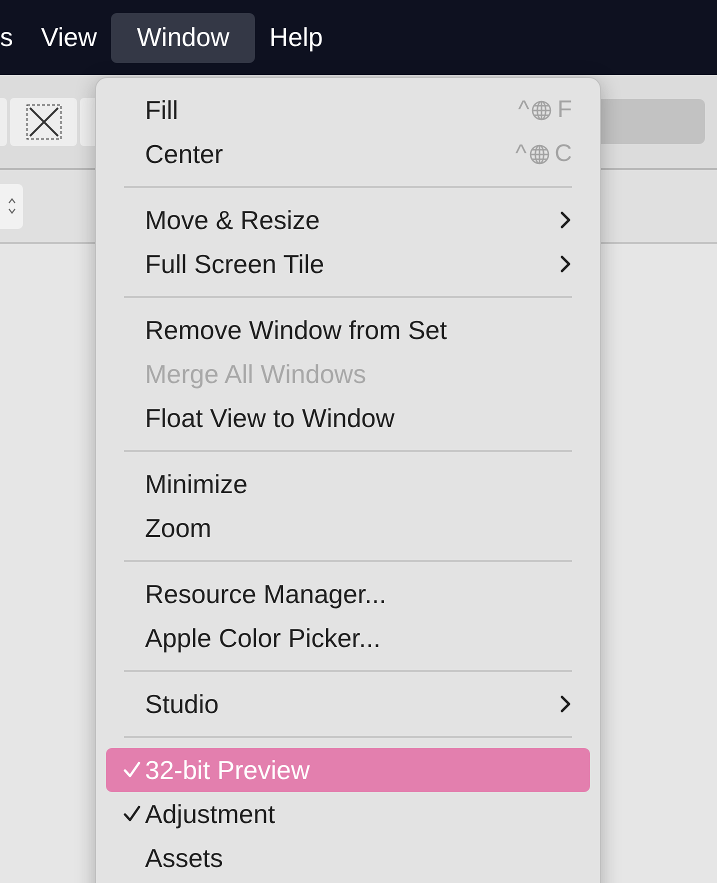  Describe the element at coordinates (232, 220) in the screenshot. I see `menu-item-label: Move & Resize` at that location.